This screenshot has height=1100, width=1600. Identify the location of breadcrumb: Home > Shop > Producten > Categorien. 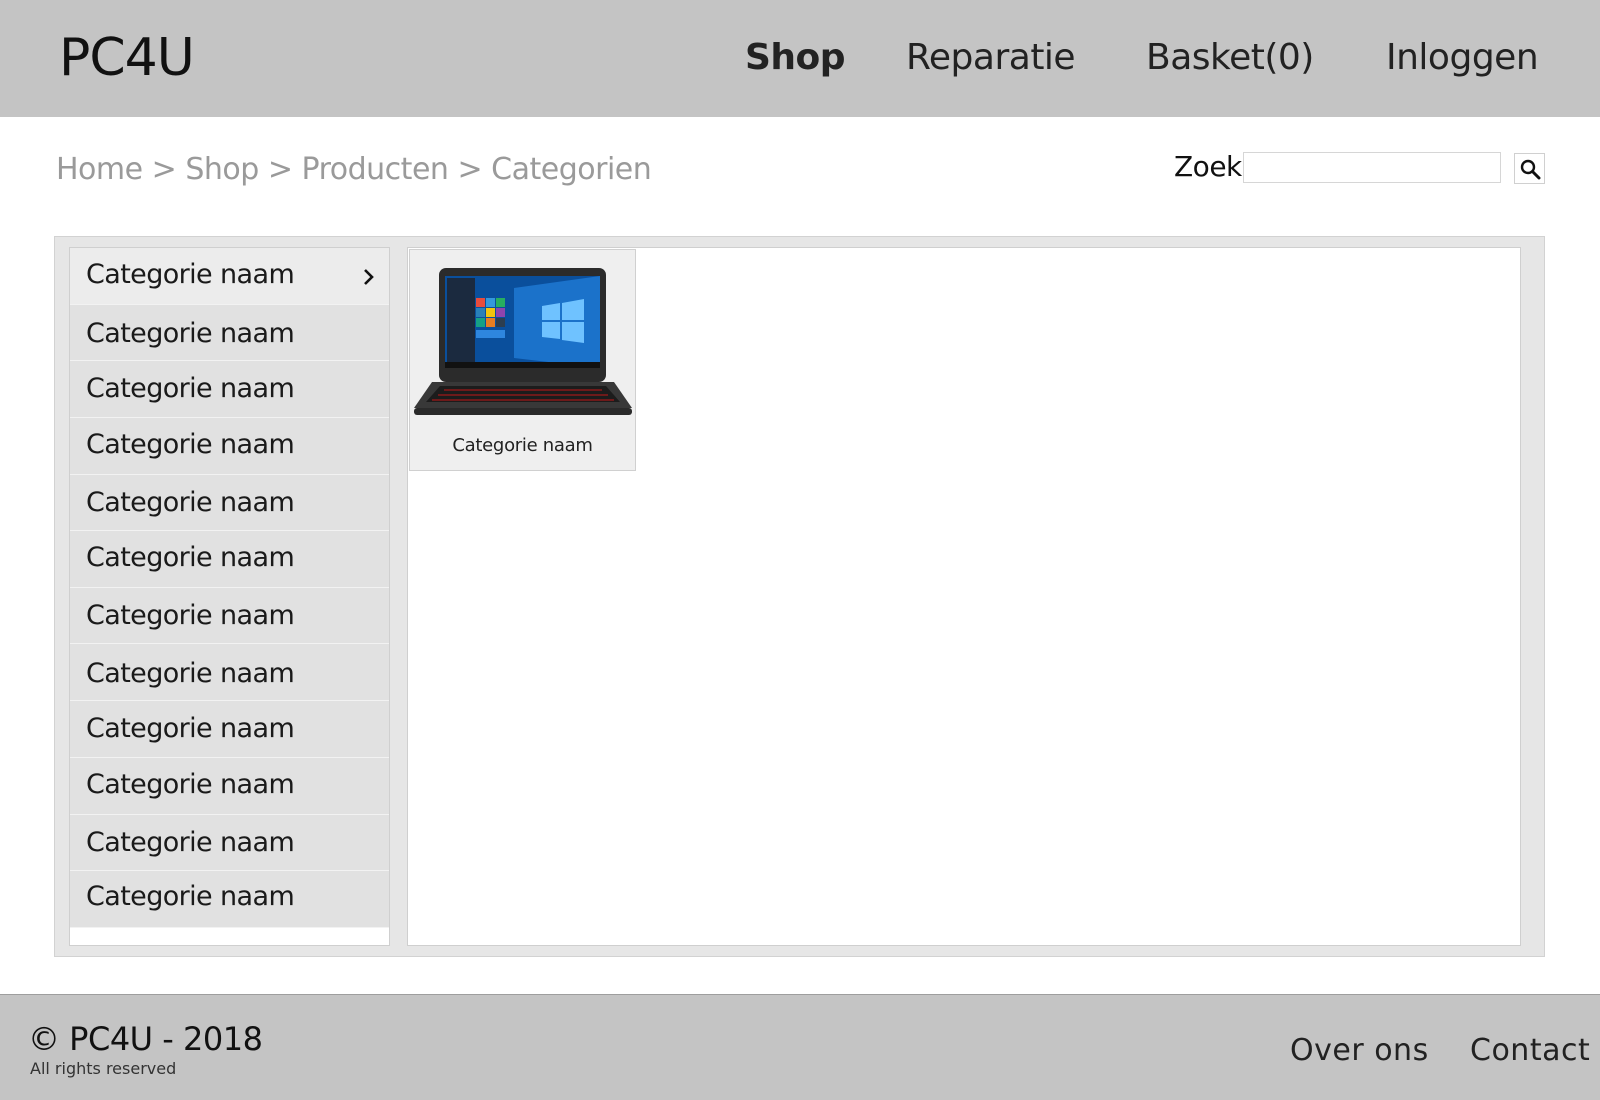
(354, 169).